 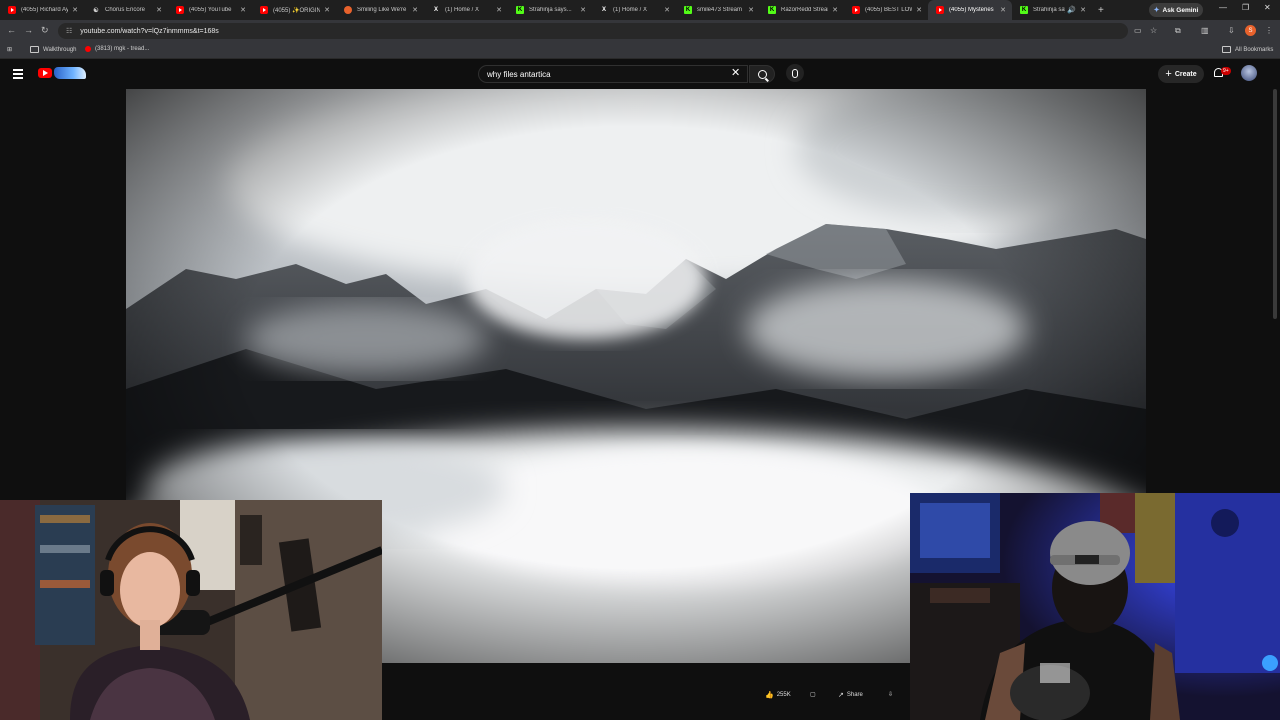 What do you see at coordinates (297, 10) in the screenshot?
I see `tab-title: (4055) ✨ORIGIN` at bounding box center [297, 10].